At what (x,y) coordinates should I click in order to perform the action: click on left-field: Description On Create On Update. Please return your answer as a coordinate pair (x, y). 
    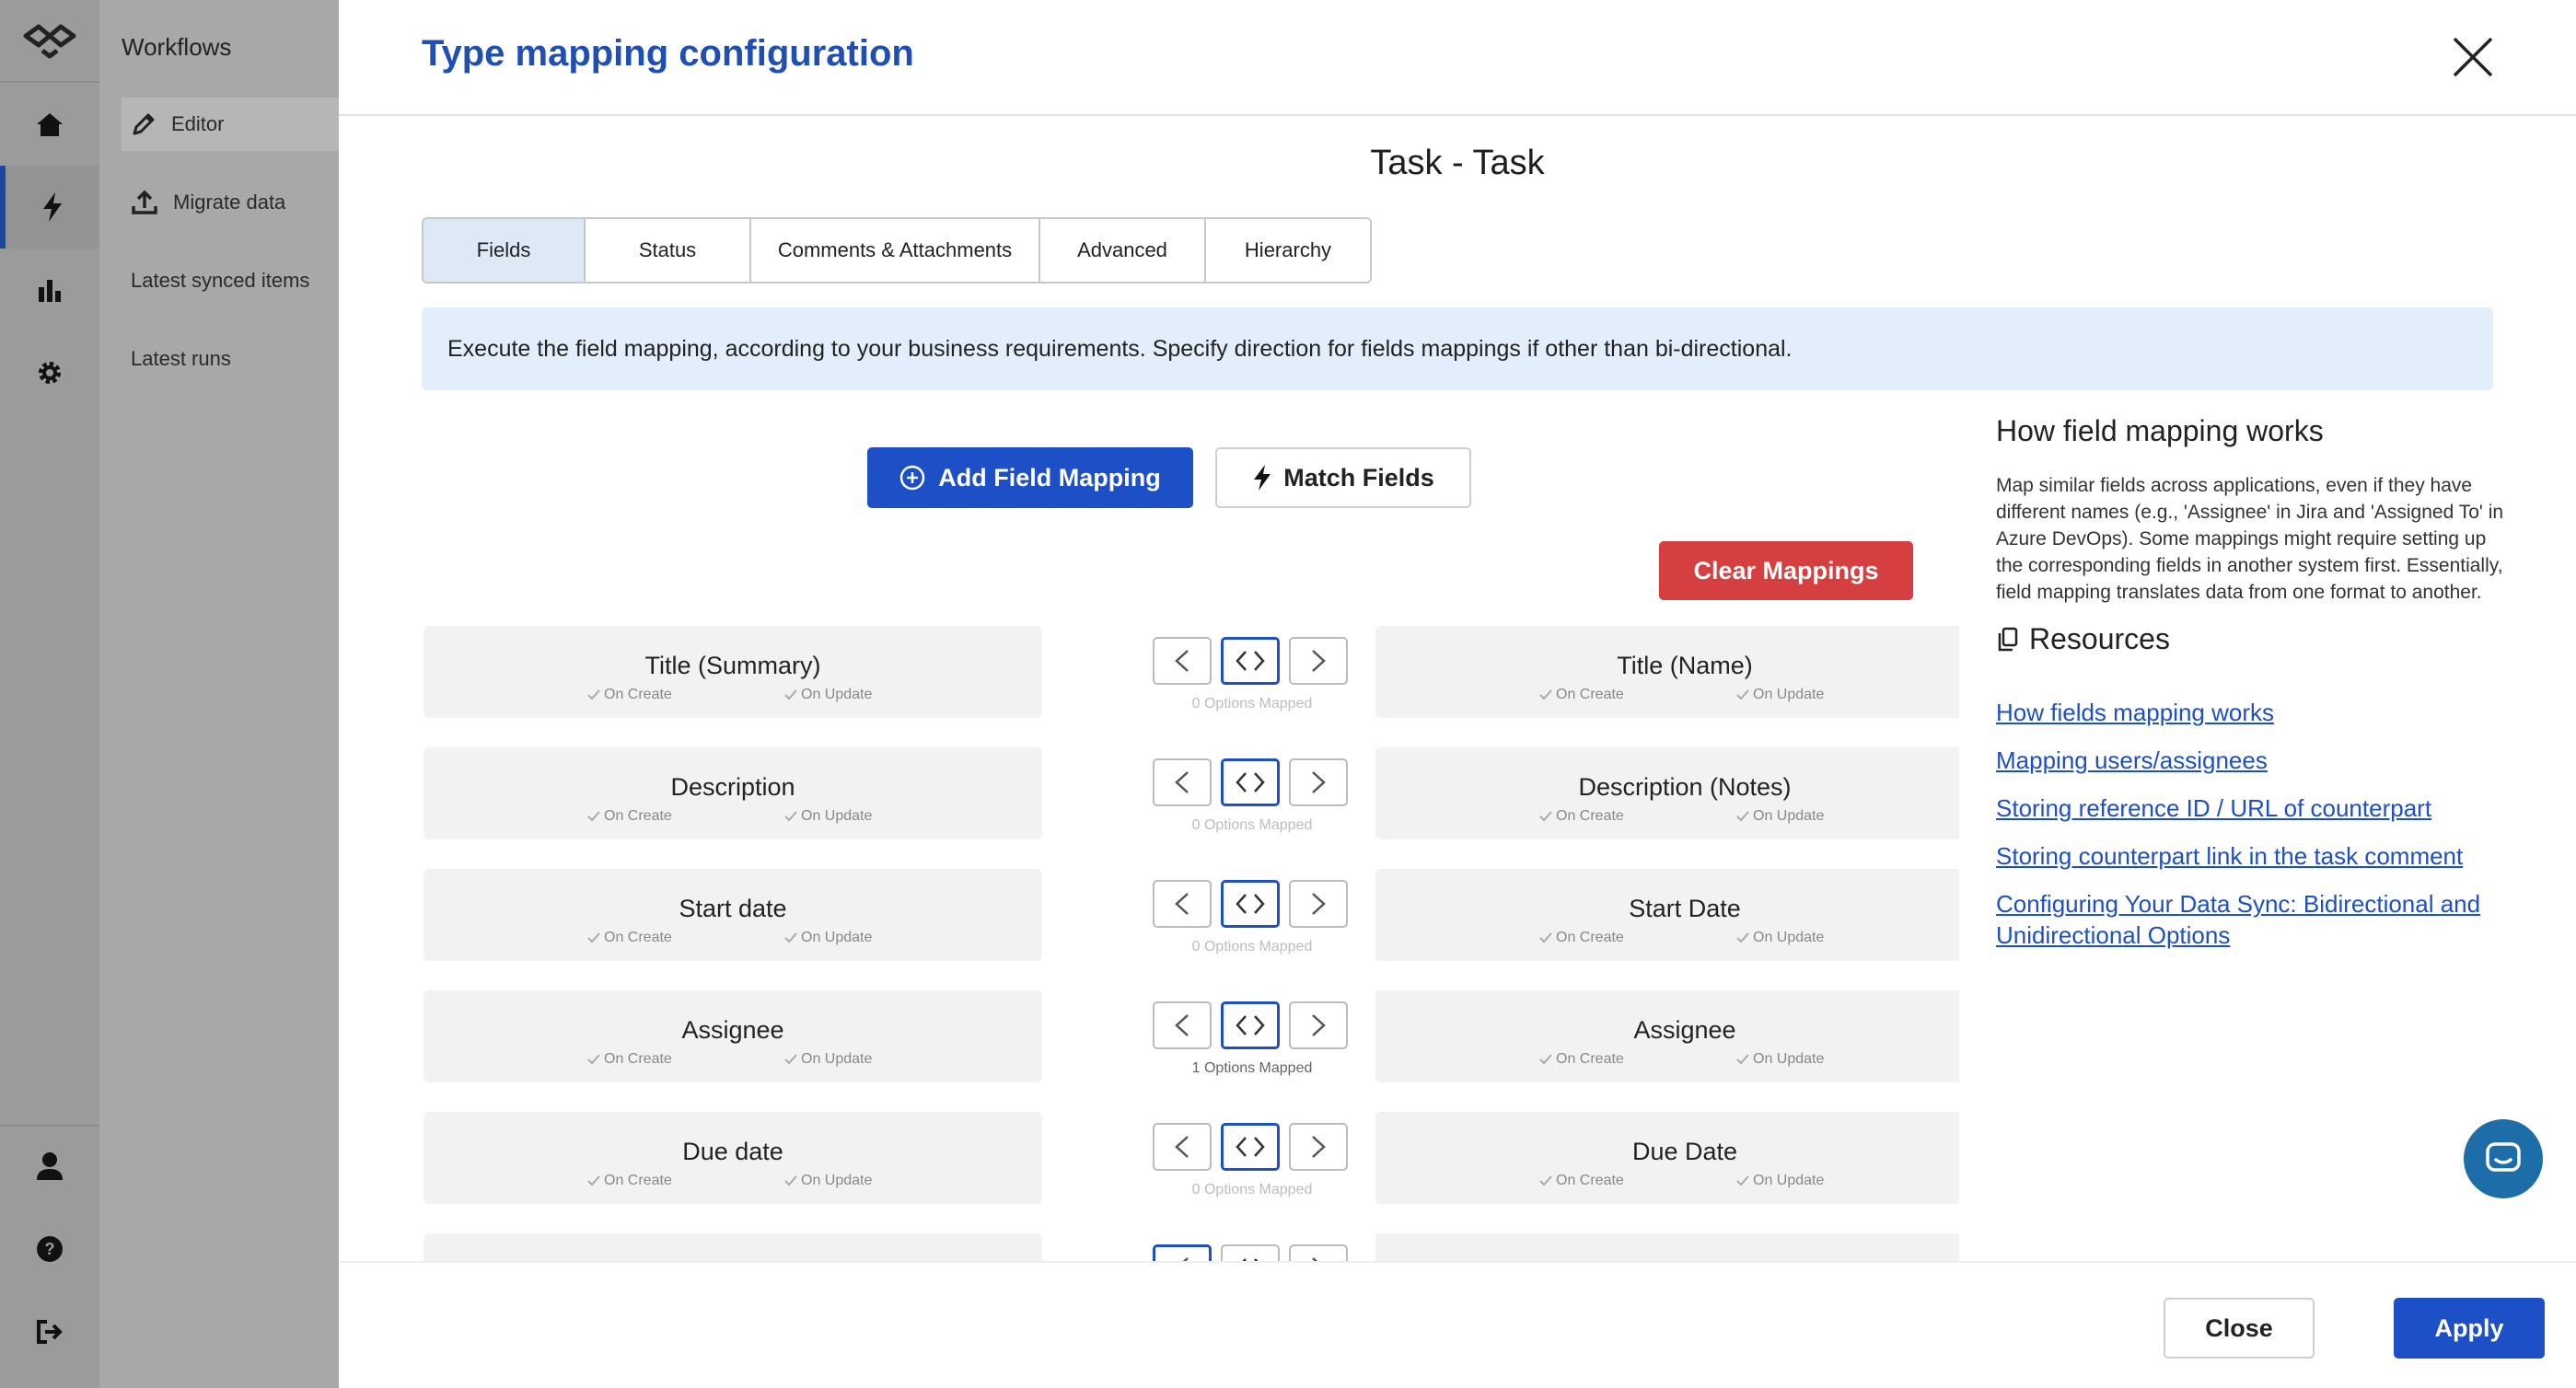
    Looking at the image, I should click on (733, 793).